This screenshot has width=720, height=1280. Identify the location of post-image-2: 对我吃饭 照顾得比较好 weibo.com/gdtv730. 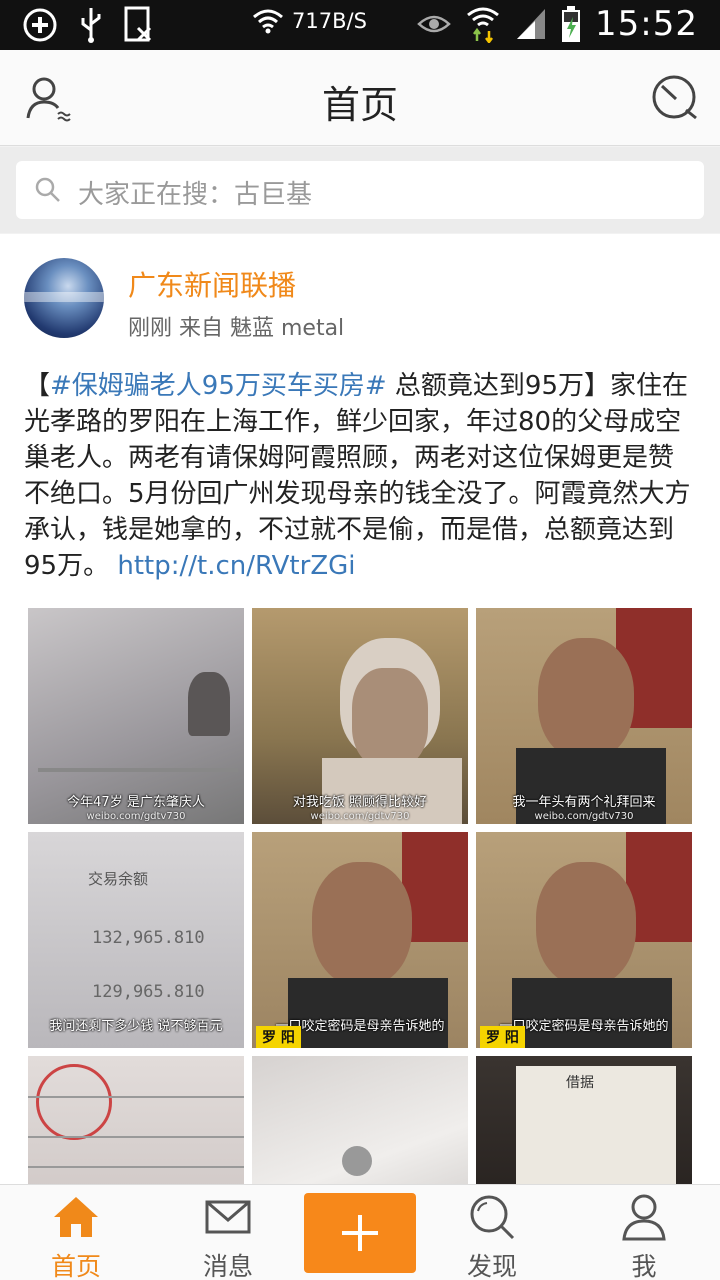
(360, 716).